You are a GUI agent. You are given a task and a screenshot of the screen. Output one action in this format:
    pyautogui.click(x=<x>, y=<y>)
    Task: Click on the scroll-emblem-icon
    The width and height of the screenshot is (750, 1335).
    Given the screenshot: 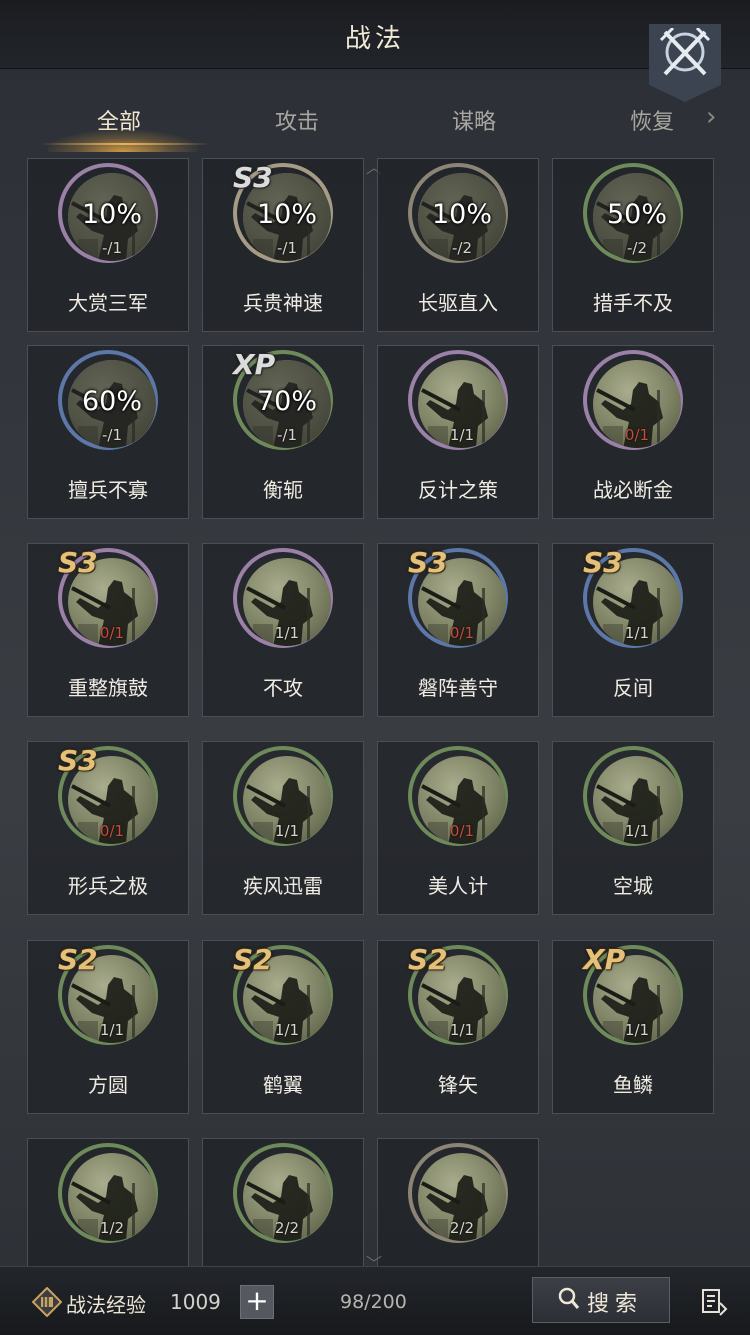 What is the action you would take?
    pyautogui.click(x=47, y=1302)
    